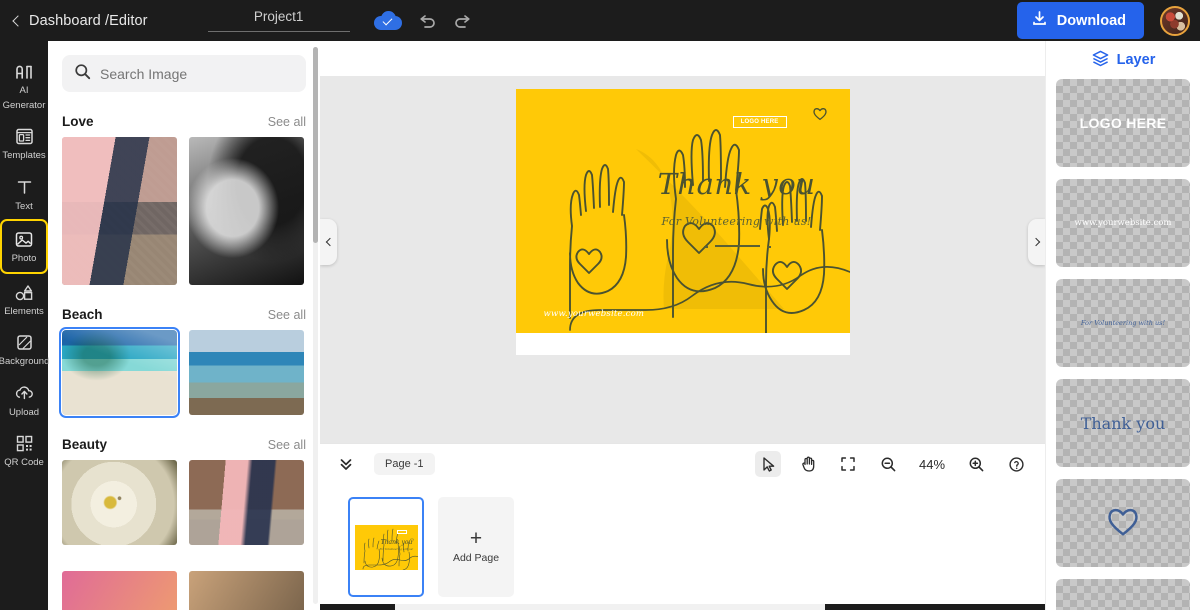 The height and width of the screenshot is (610, 1200). I want to click on qrcode-icon, so click(24, 443).